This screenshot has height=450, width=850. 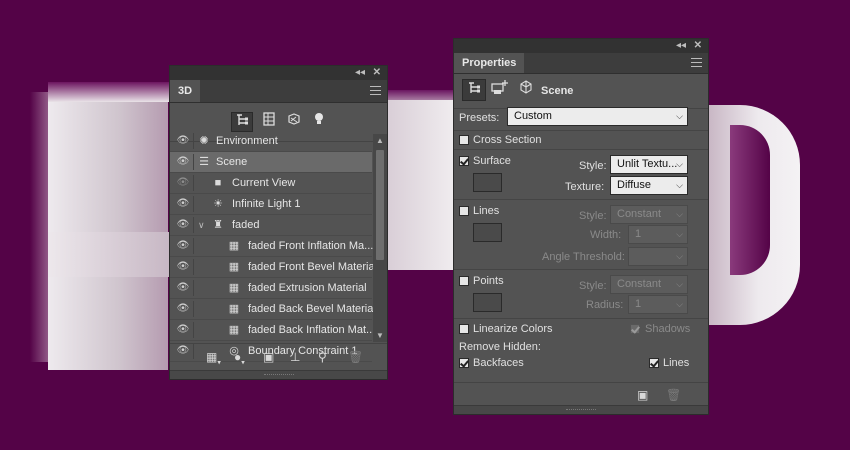 What do you see at coordinates (486, 211) in the screenshot?
I see `lines-label: Lines` at bounding box center [486, 211].